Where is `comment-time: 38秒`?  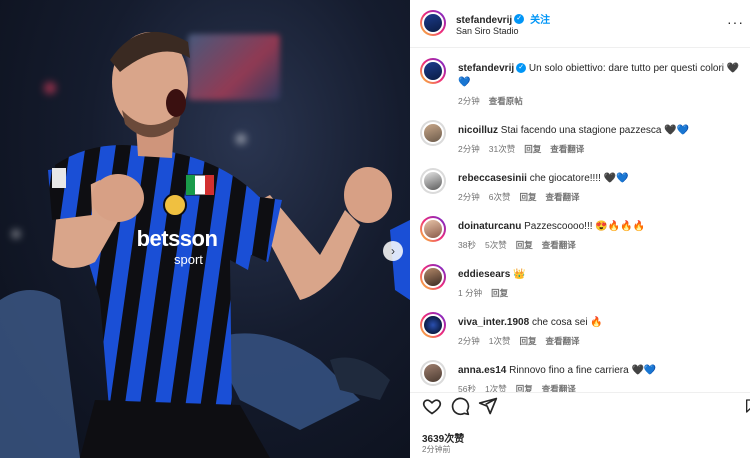 comment-time: 38秒 is located at coordinates (467, 245).